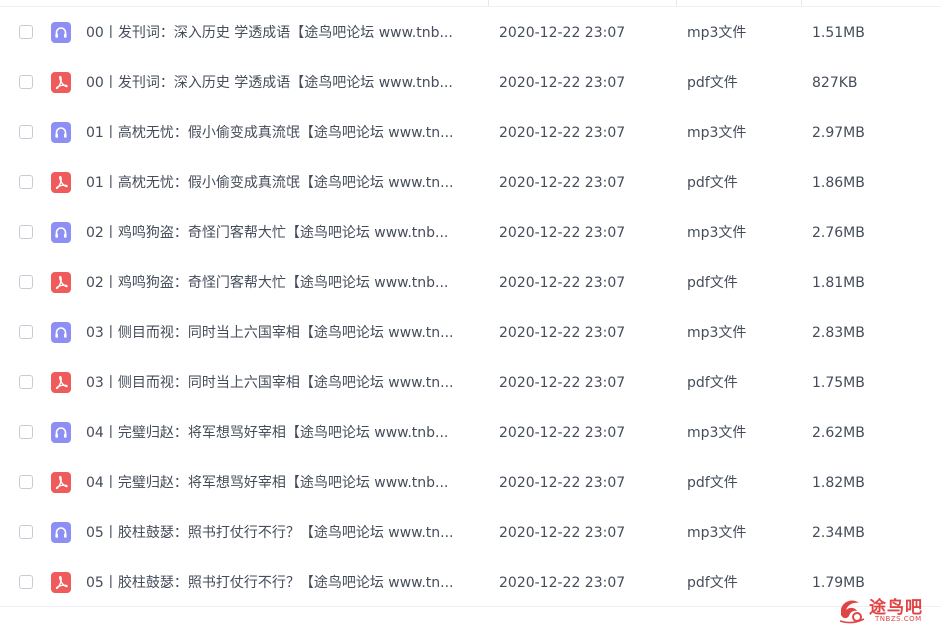 Image resolution: width=941 pixels, height=631 pixels. I want to click on file-size: 2.34MB, so click(838, 533).